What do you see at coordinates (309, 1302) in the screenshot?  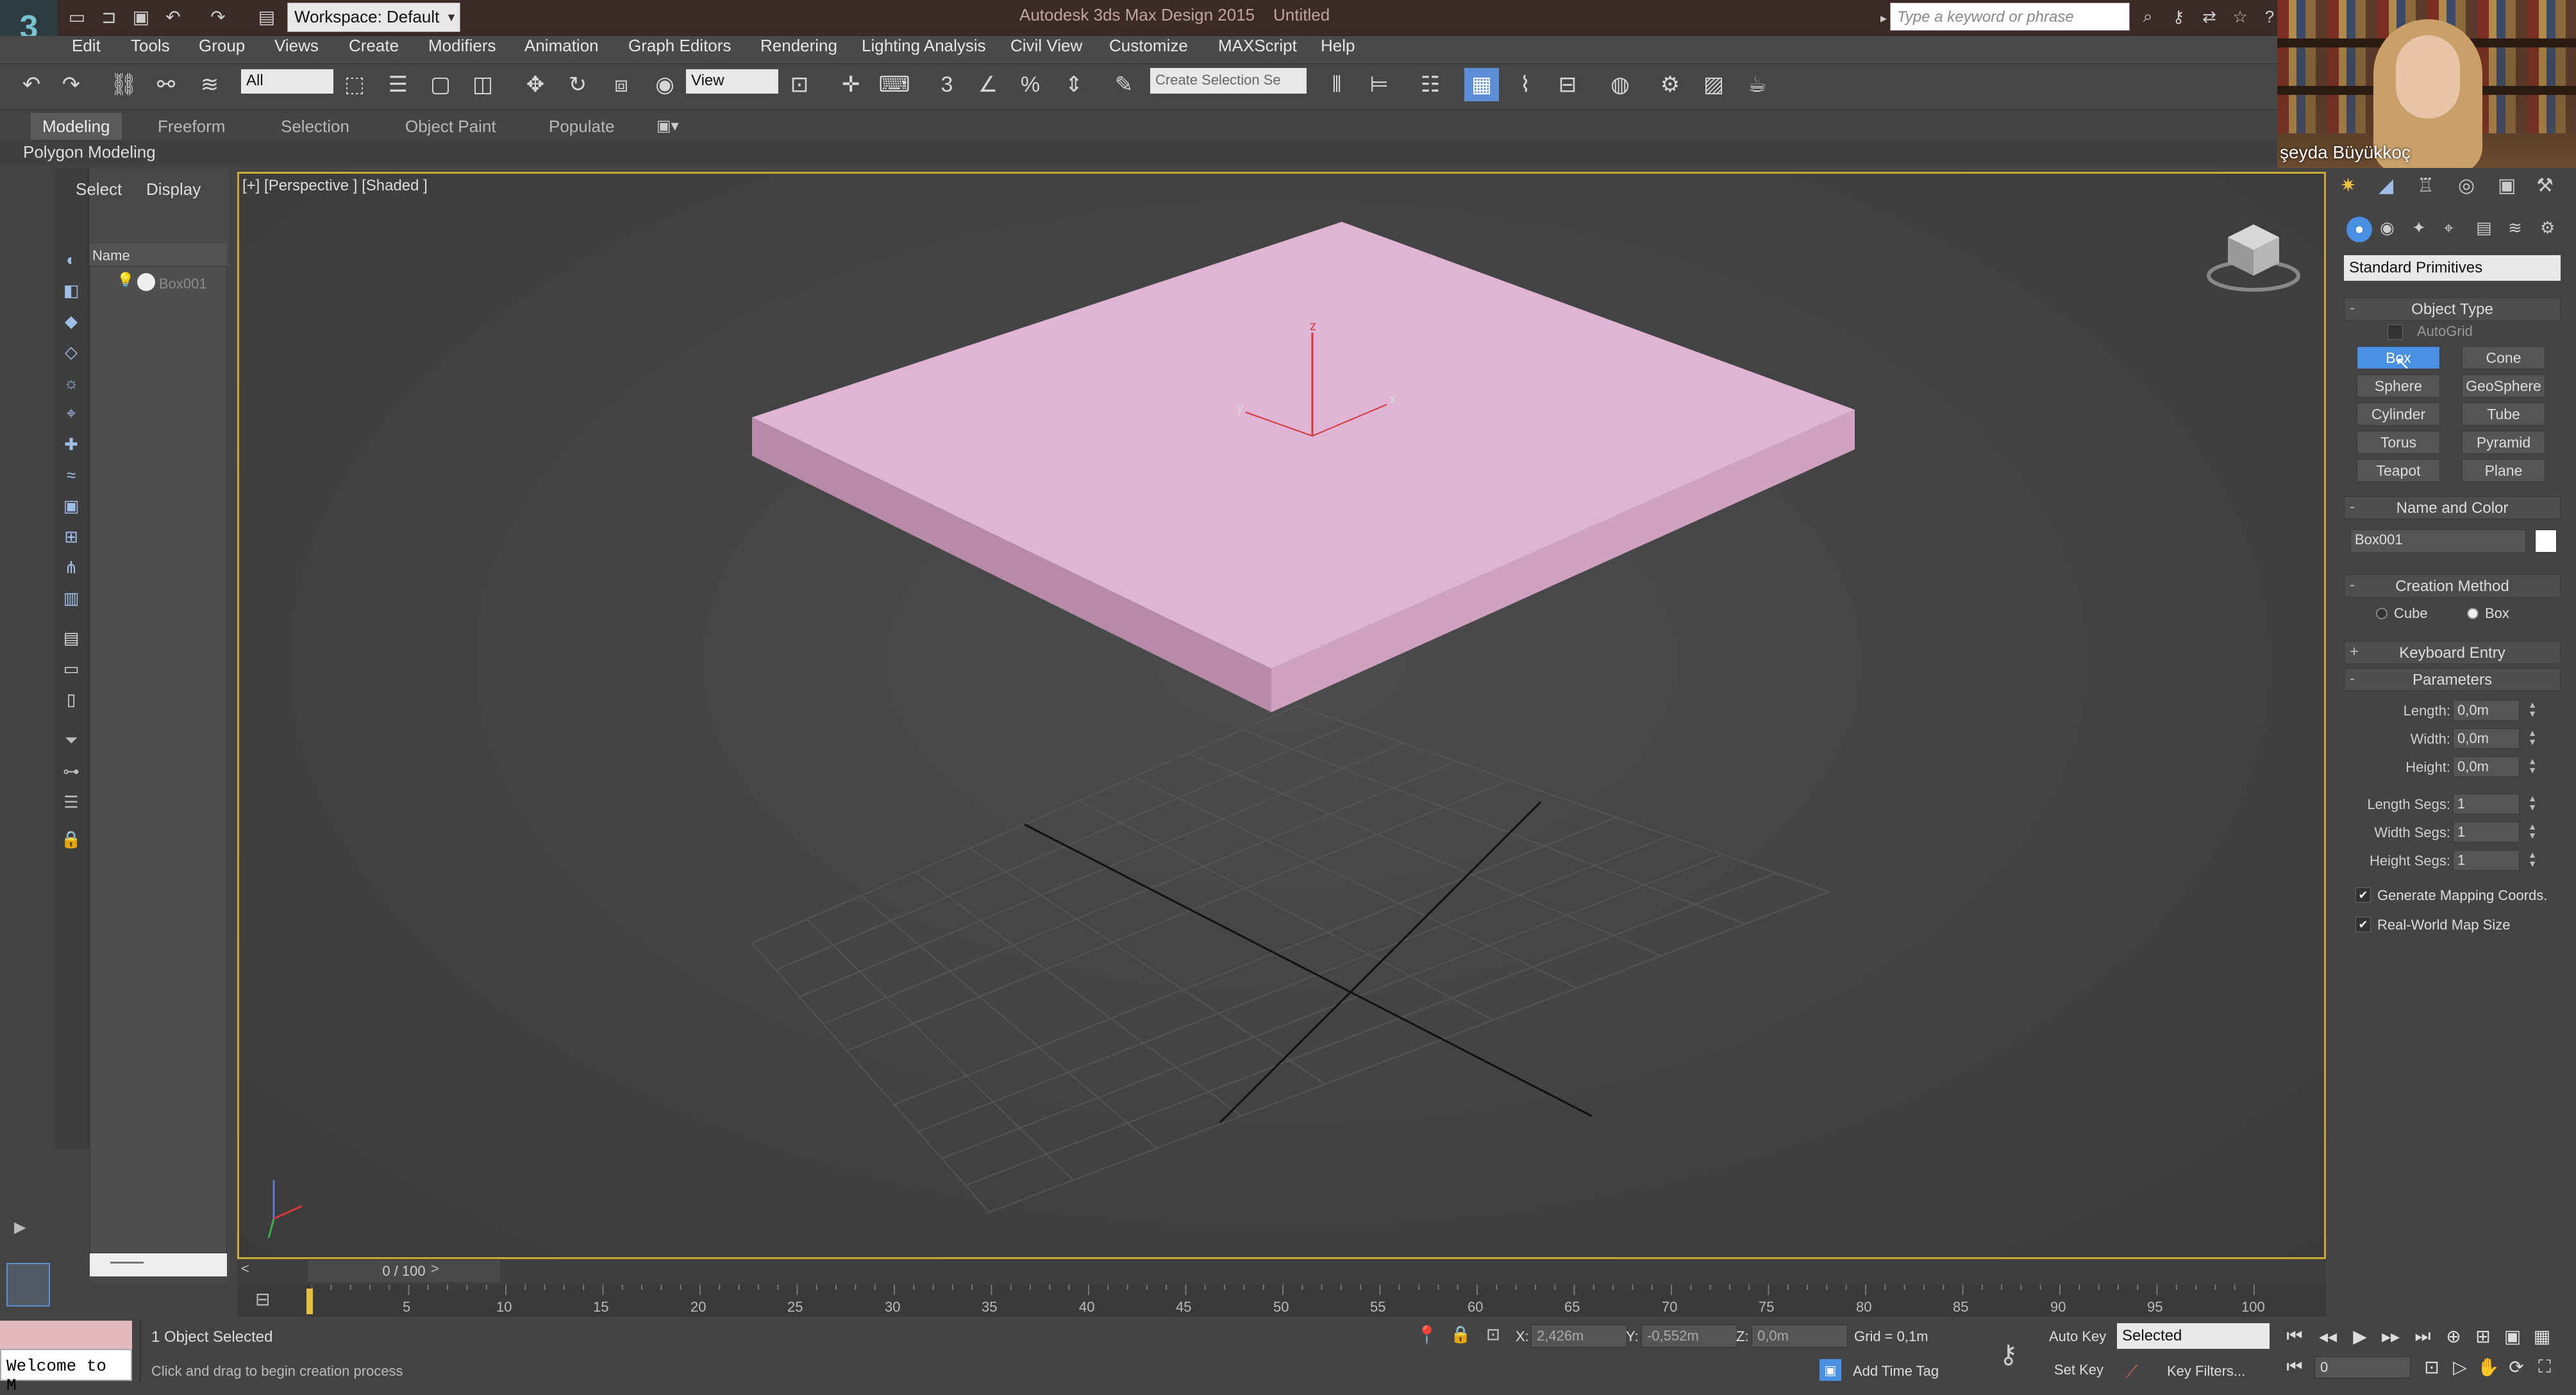 I see `current-frame-marker` at bounding box center [309, 1302].